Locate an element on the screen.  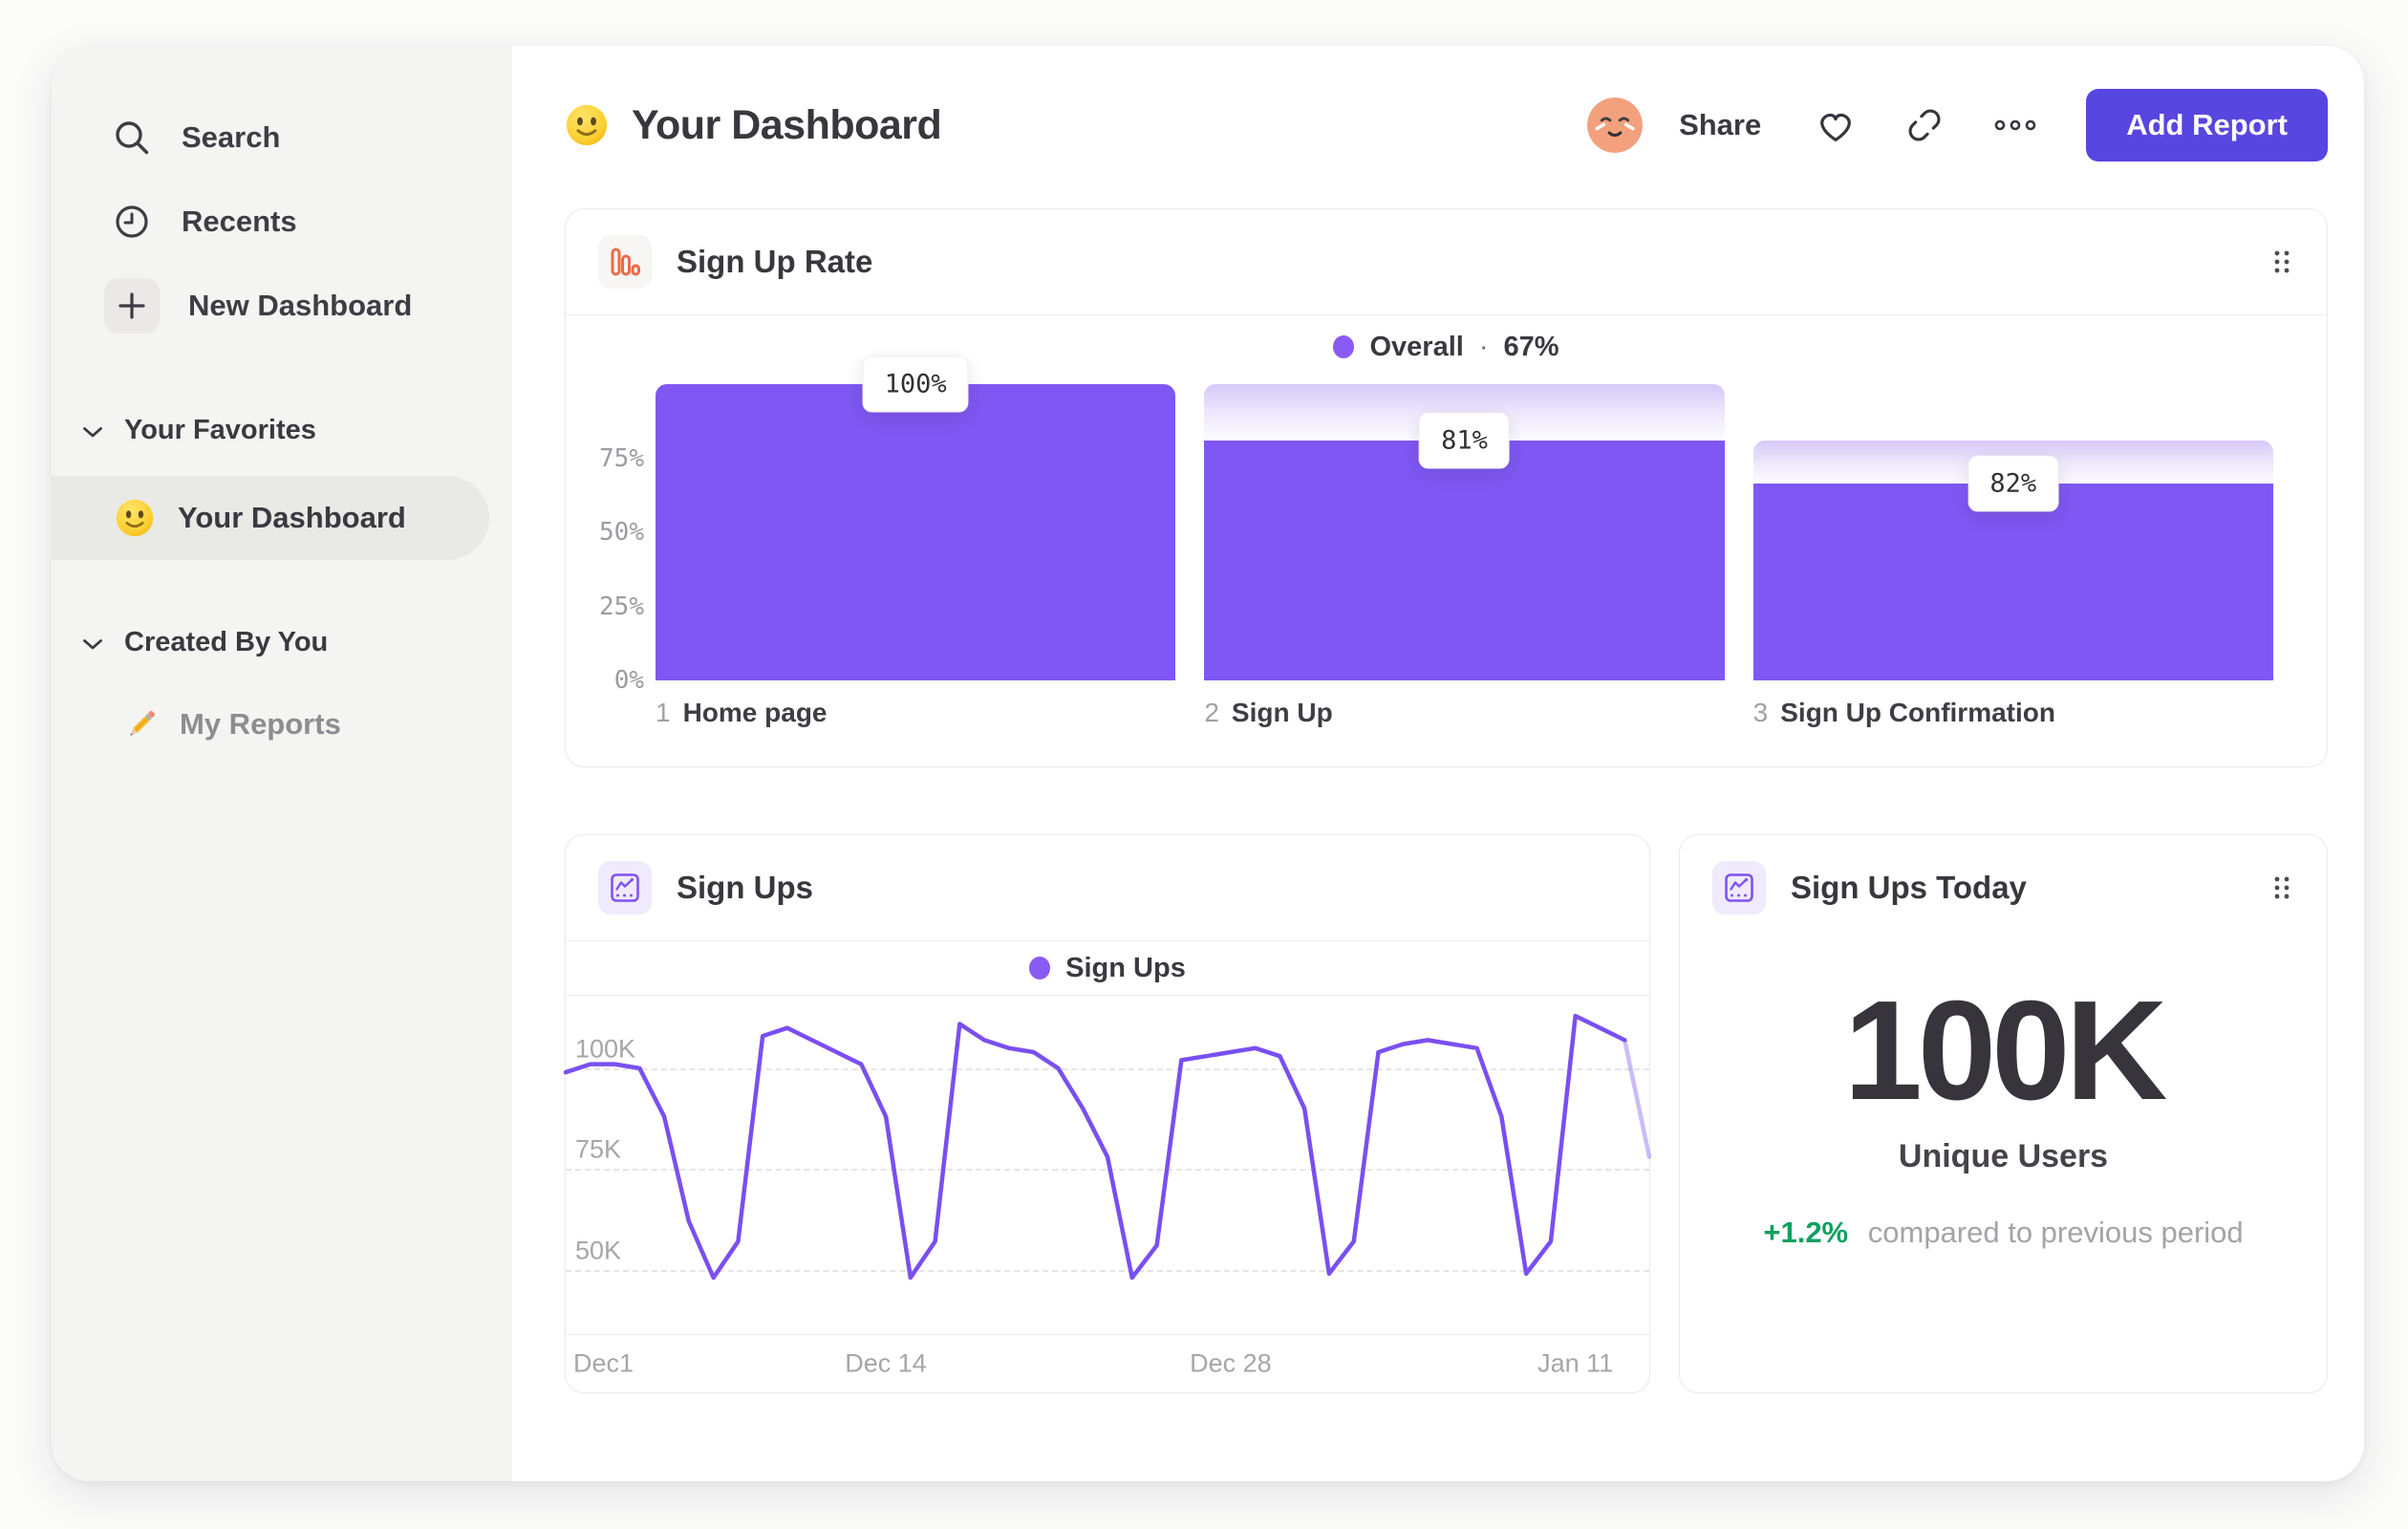
metric-delta-row: +1.2% compared to previous period is located at coordinates (2003, 1233).